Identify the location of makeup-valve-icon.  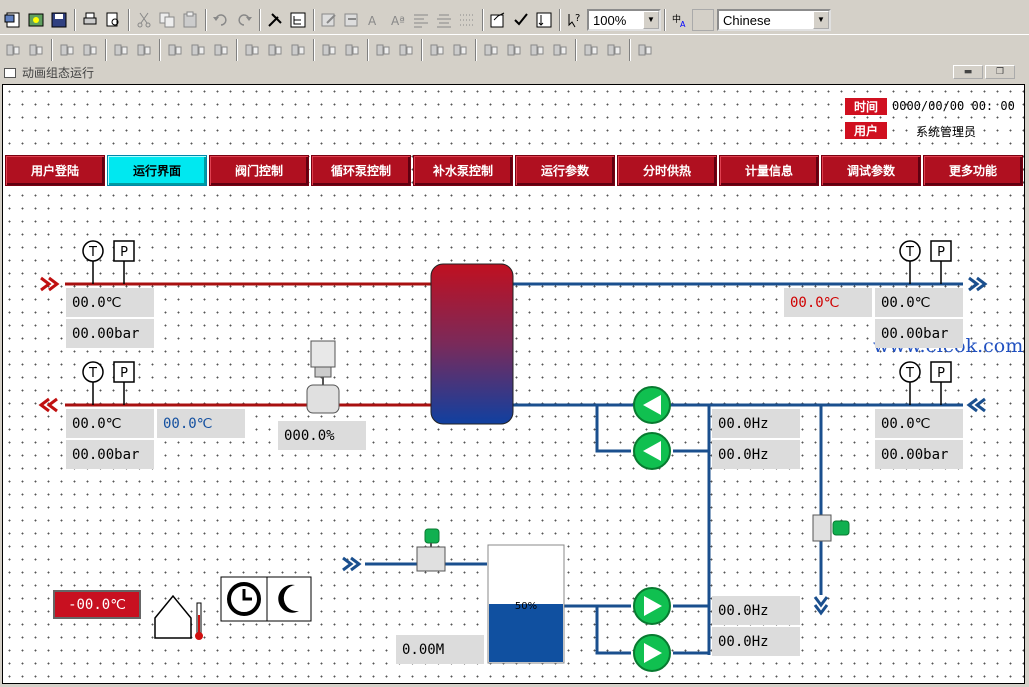
(431, 550).